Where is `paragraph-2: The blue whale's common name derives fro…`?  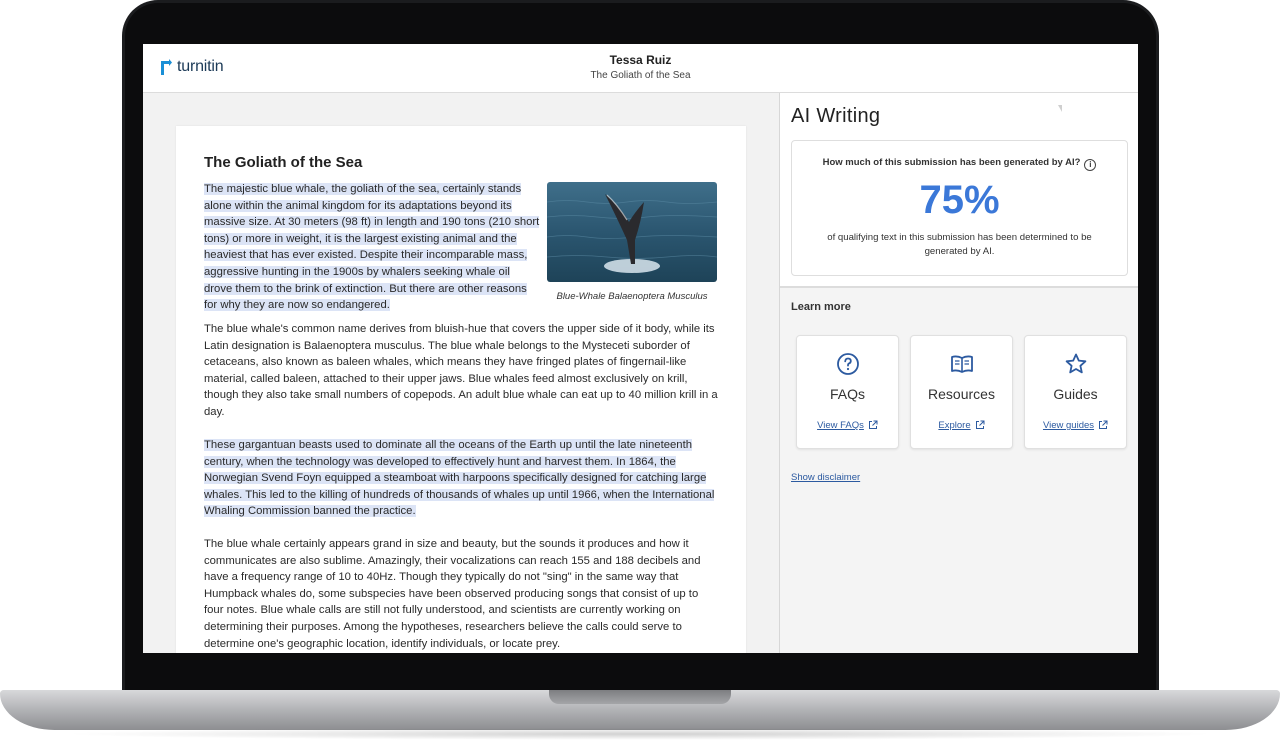
paragraph-2: The blue whale's common name derives fro… is located at coordinates (461, 370).